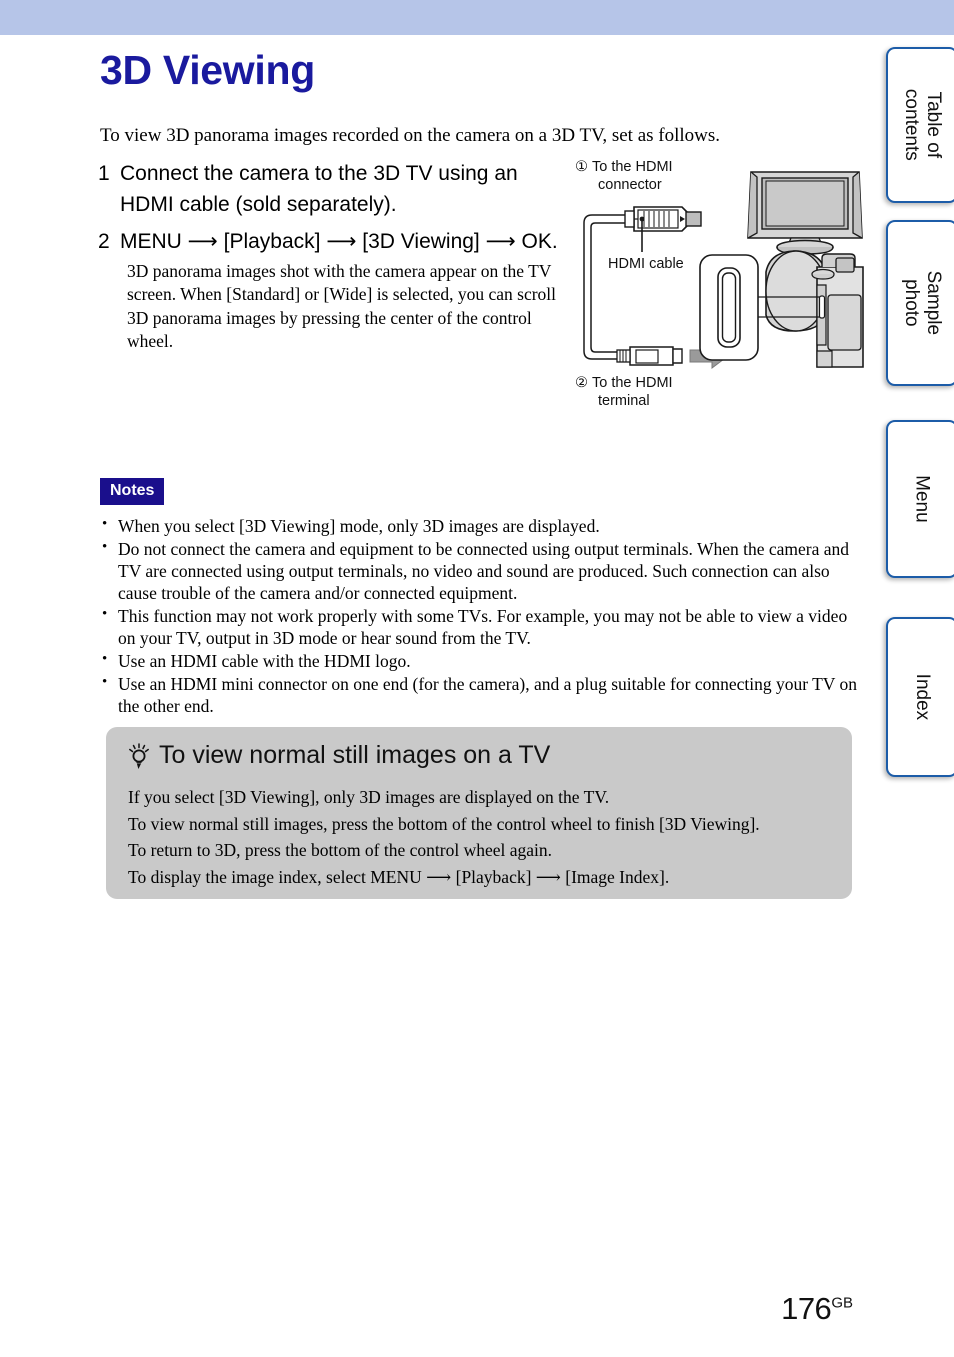 The width and height of the screenshot is (954, 1357). Describe the element at coordinates (649, 356) in the screenshot. I see `hdmi-mini-plug-icon` at that location.